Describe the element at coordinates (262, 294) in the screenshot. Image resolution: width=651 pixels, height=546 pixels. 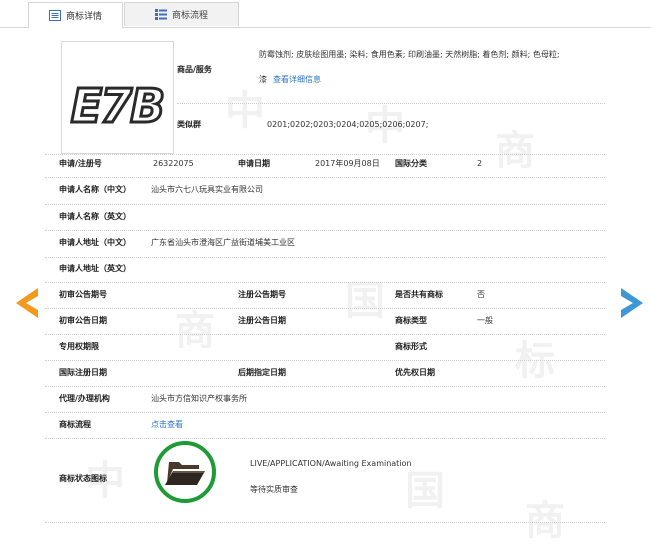
I see `reg-pub-no-label: 注册公告期号` at that location.